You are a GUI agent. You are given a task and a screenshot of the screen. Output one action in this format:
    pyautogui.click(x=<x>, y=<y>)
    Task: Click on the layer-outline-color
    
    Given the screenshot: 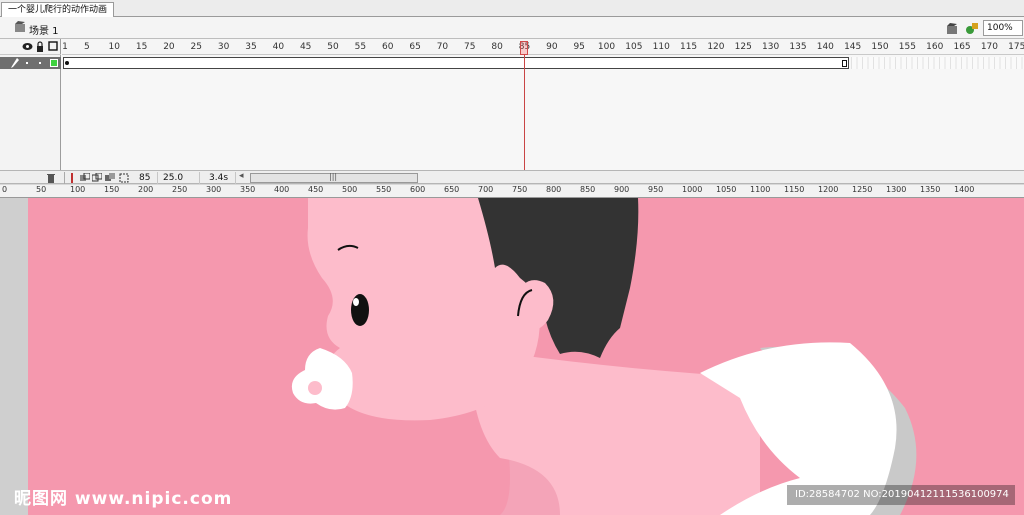 What is the action you would take?
    pyautogui.click(x=54, y=63)
    